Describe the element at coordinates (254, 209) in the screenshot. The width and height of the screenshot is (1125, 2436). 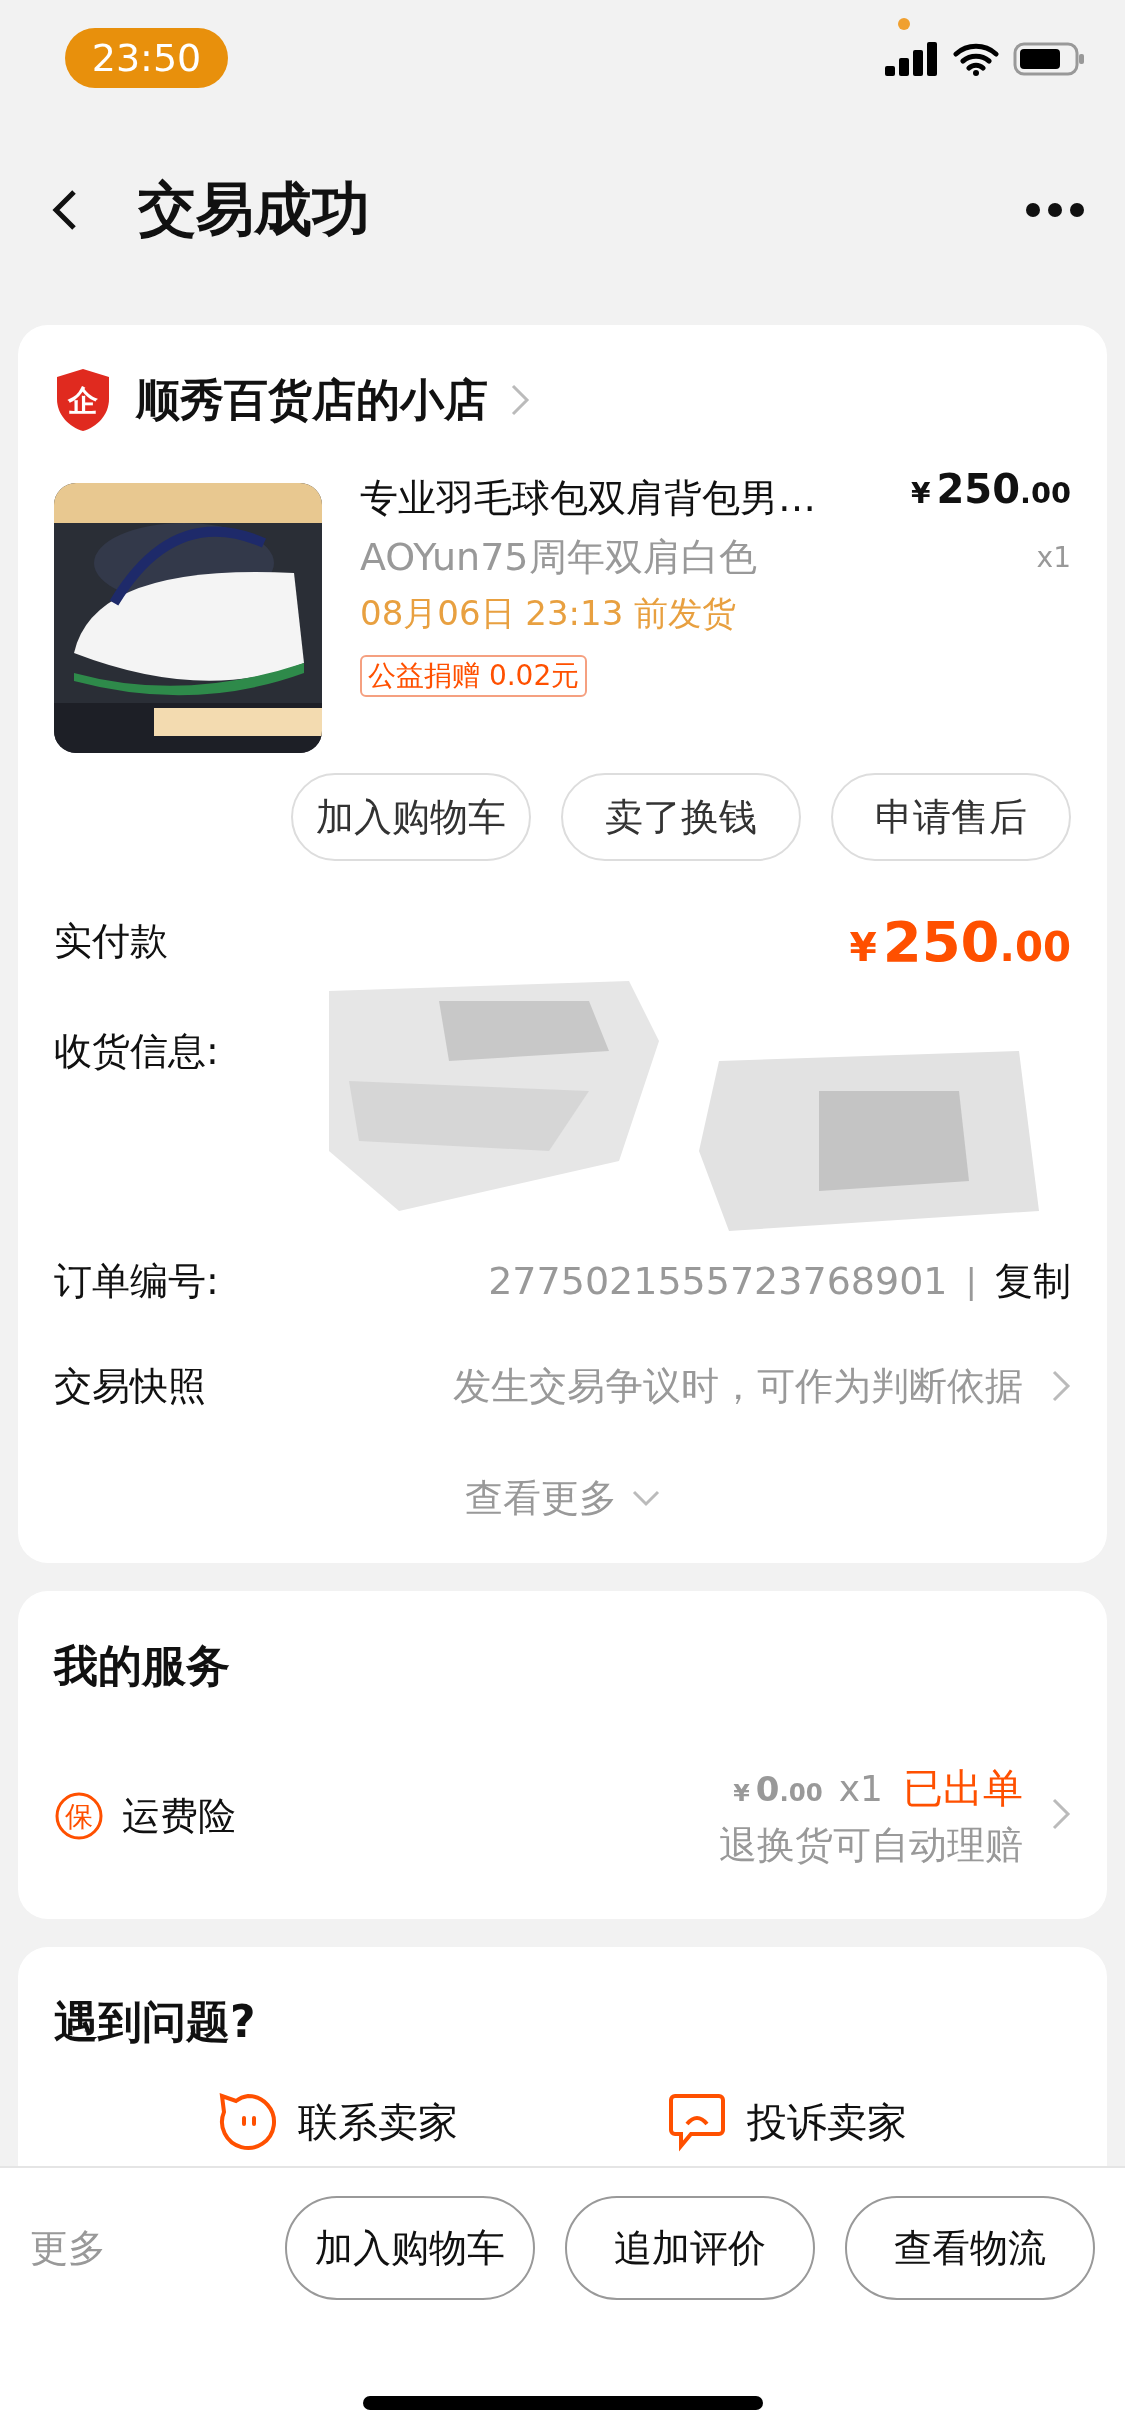
I see `page-title: 交易成功` at that location.